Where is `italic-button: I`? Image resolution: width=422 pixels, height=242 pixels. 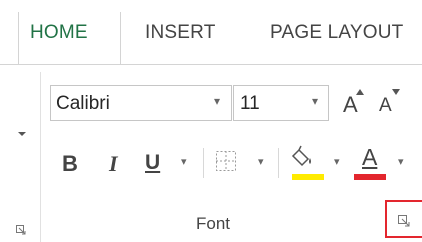
italic-button: I is located at coordinates (114, 163).